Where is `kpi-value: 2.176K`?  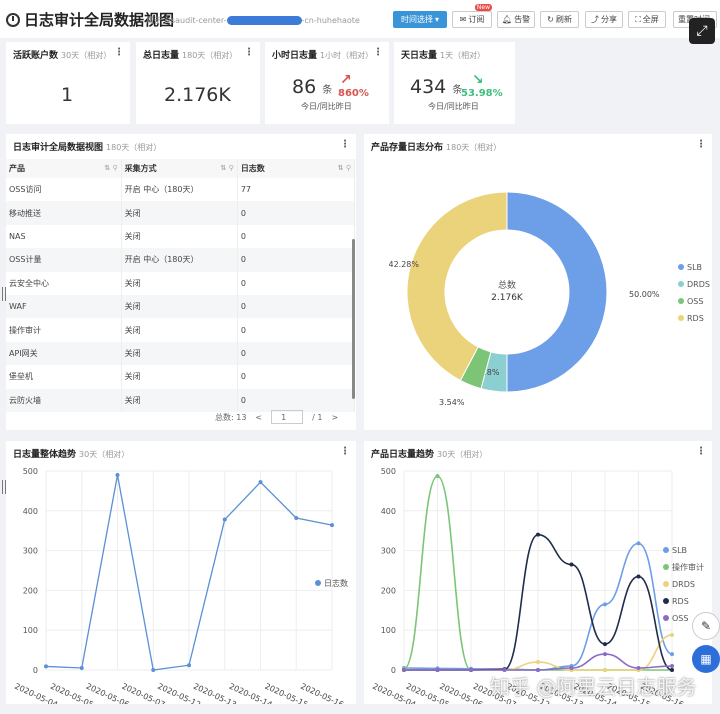
kpi-value: 2.176K is located at coordinates (197, 95).